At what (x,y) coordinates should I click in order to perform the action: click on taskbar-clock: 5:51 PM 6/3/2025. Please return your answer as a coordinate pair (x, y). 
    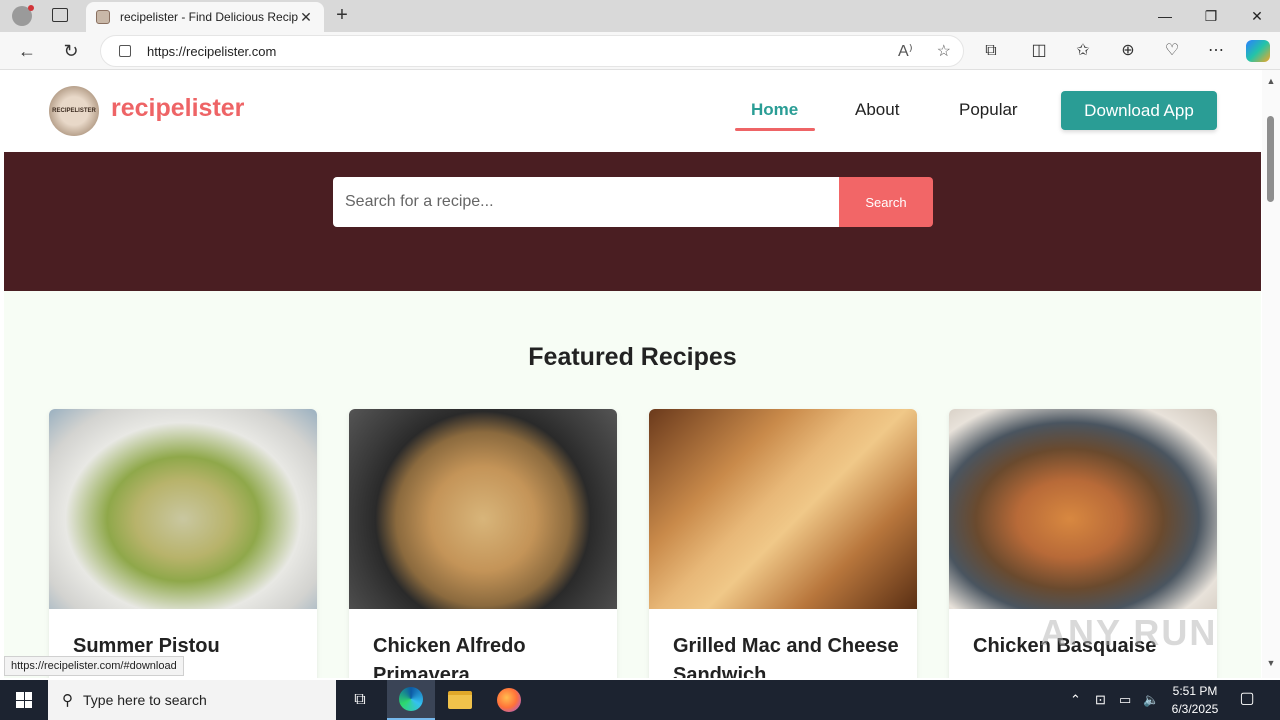
    Looking at the image, I should click on (1195, 700).